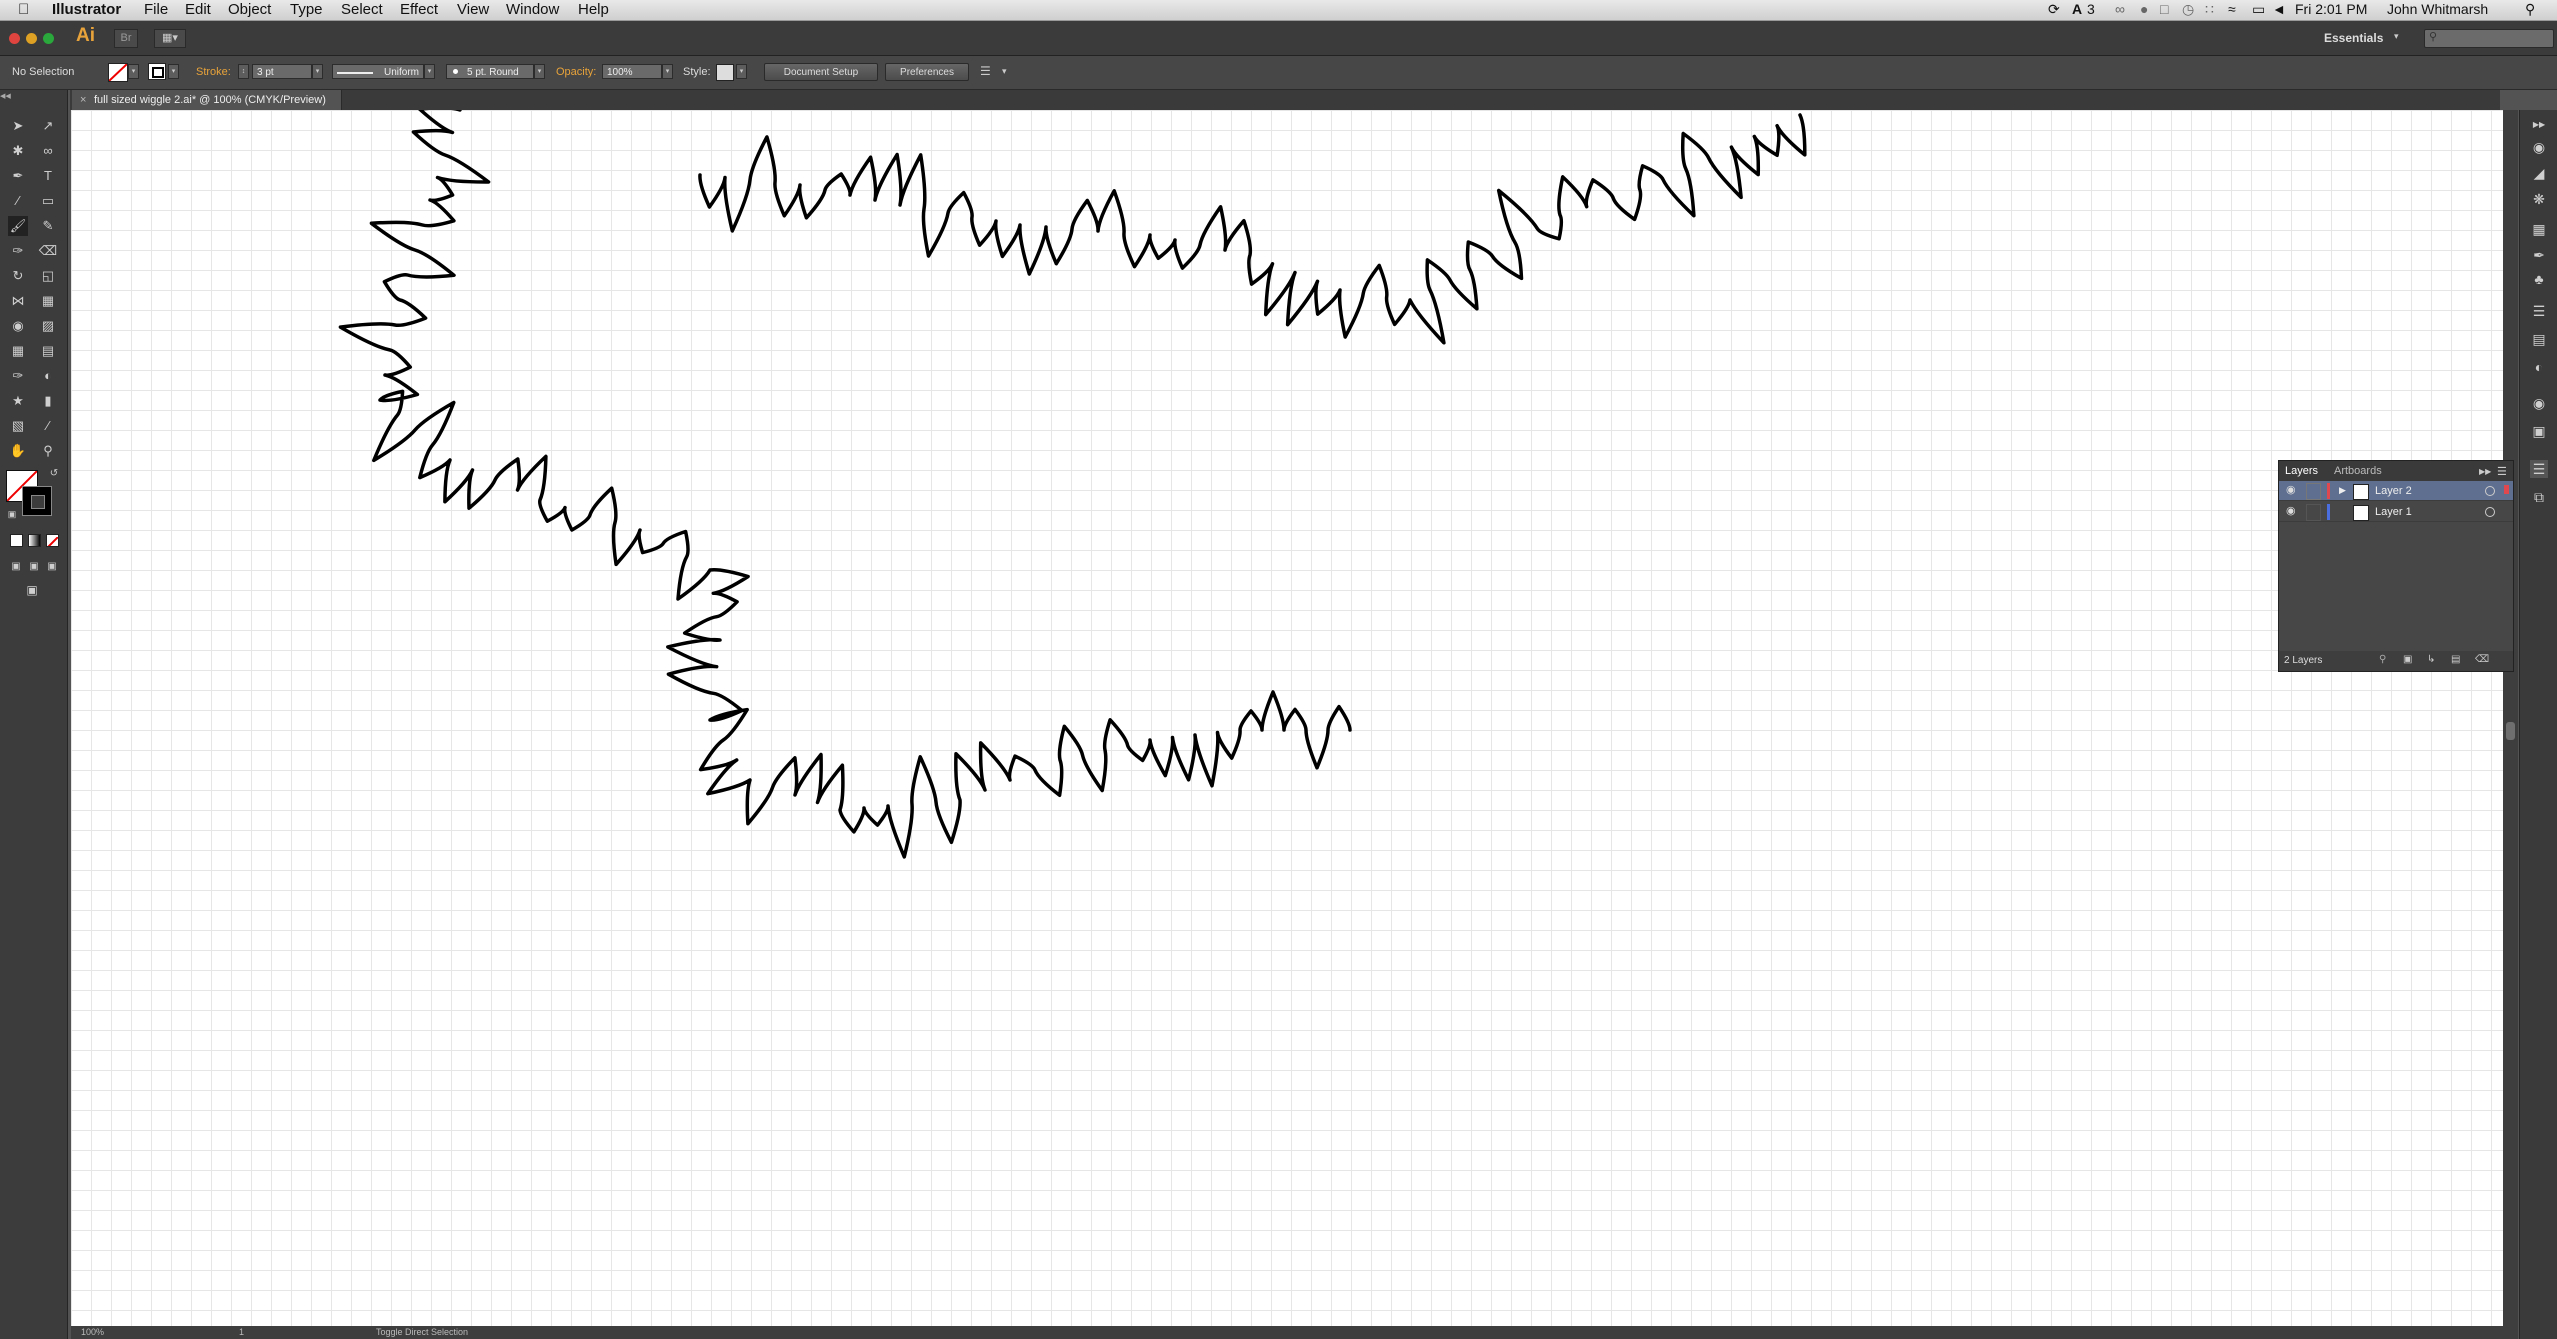 This screenshot has height=1339, width=2557. I want to click on stroke-label: Stroke:, so click(213, 72).